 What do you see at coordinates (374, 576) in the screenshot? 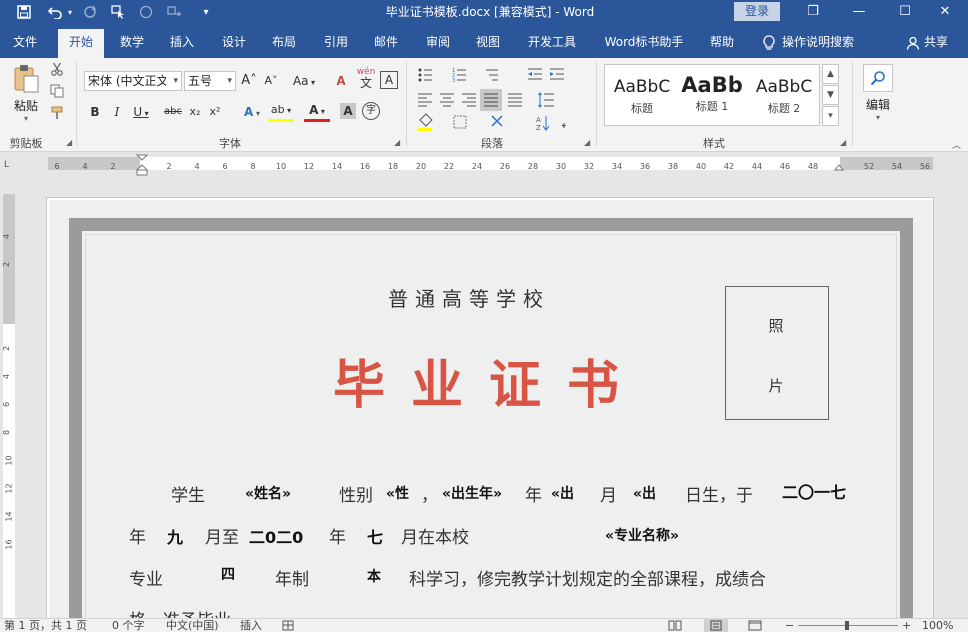
I see `cert-level: 本` at bounding box center [374, 576].